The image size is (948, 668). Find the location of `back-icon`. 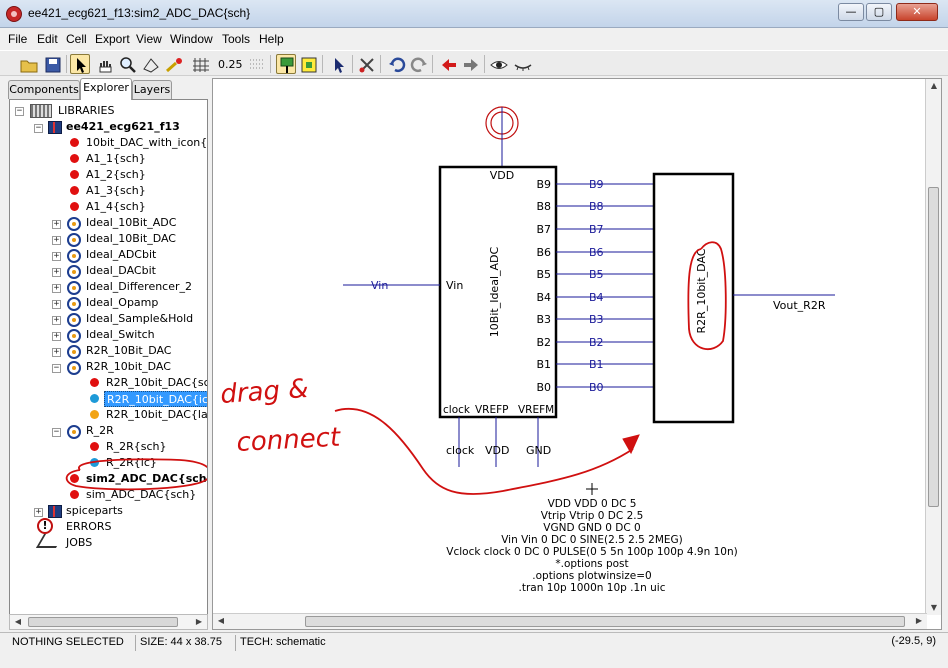

back-icon is located at coordinates (448, 64).